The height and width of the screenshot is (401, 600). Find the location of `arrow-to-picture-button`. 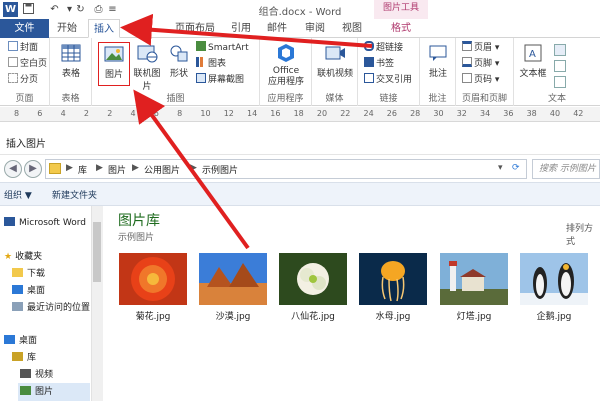

arrow-to-picture-button is located at coordinates (191, 169).